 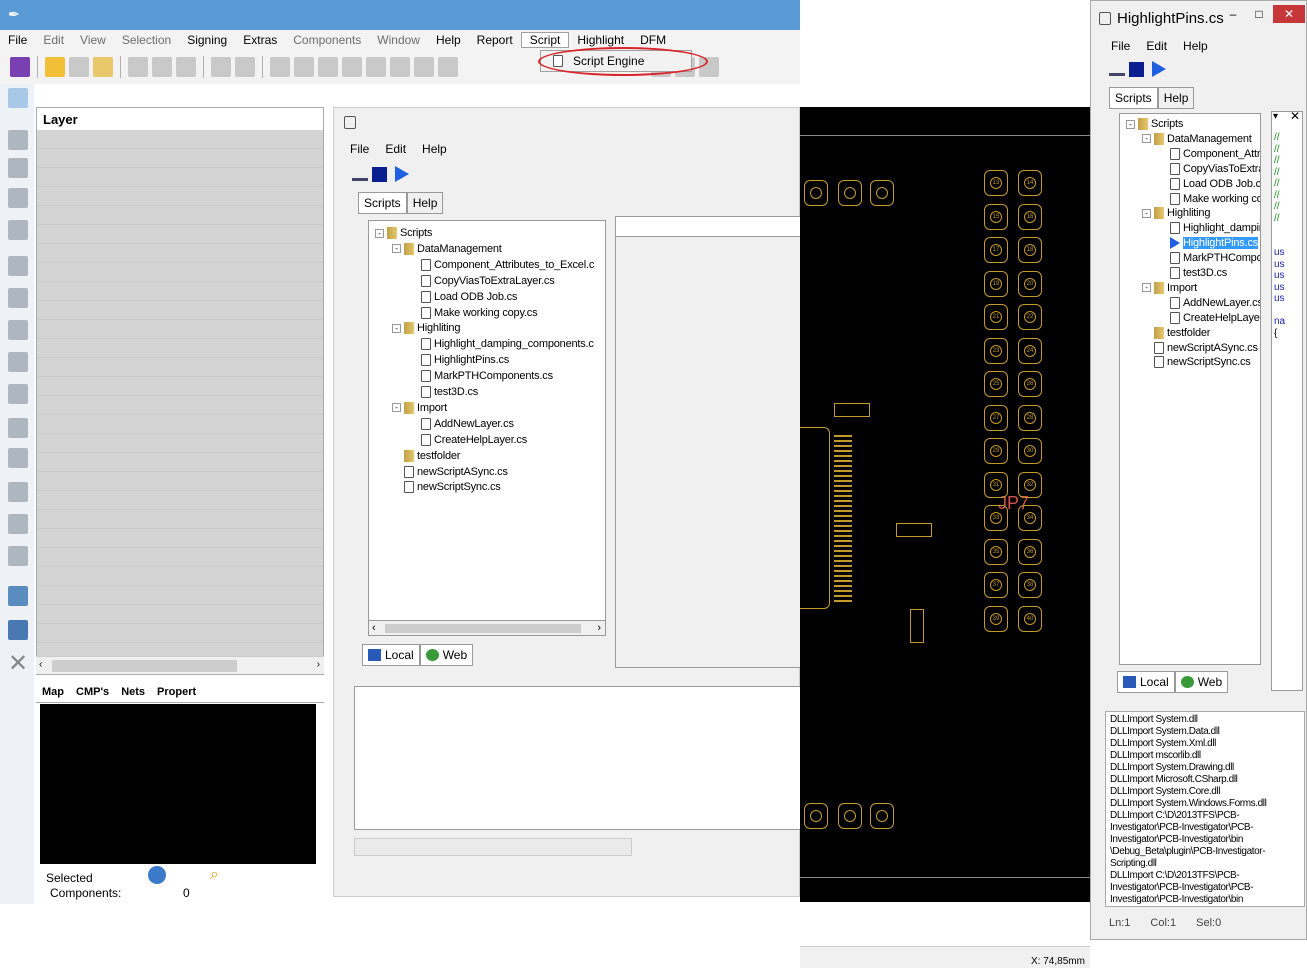 What do you see at coordinates (996, 350) in the screenshot?
I see `pcb-pad: 23` at bounding box center [996, 350].